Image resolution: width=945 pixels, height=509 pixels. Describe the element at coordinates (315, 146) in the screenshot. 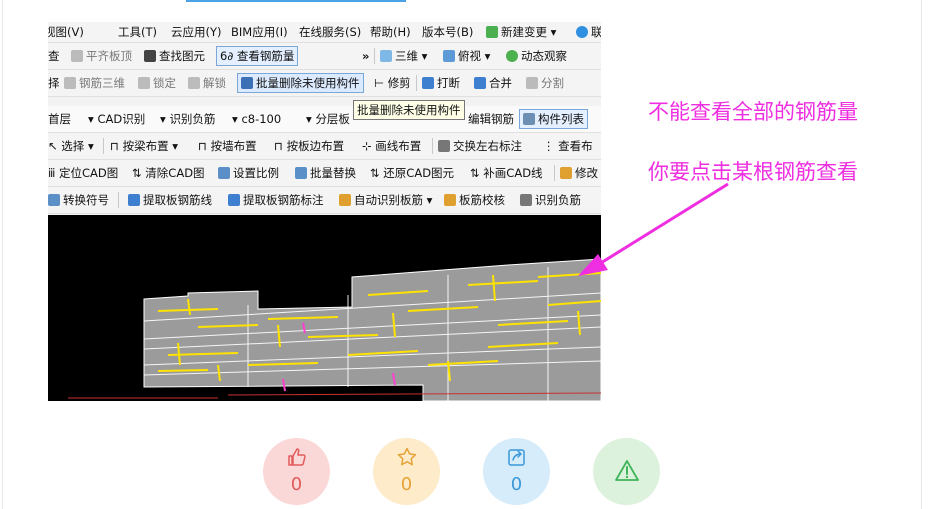

I see `tb-place-by-slab-edge-label: 按板边布置` at that location.